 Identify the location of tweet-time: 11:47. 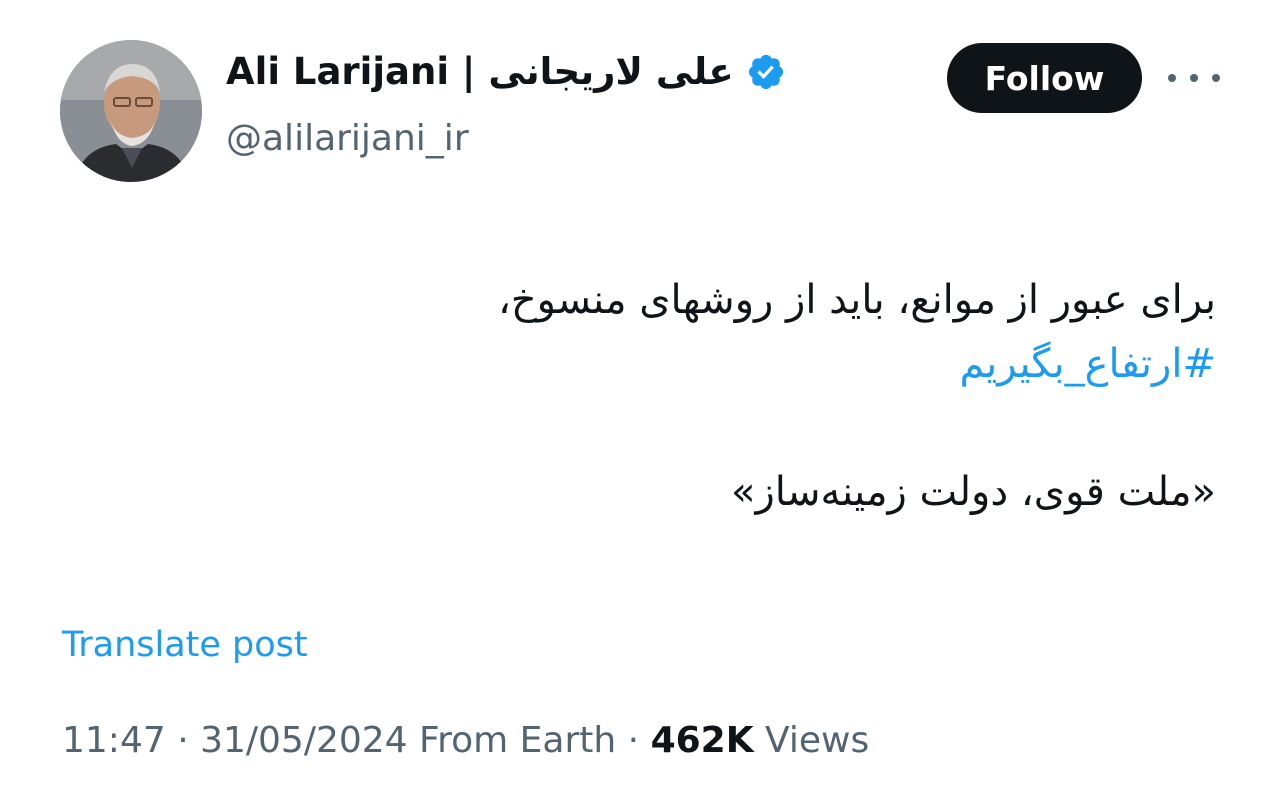
(114, 740).